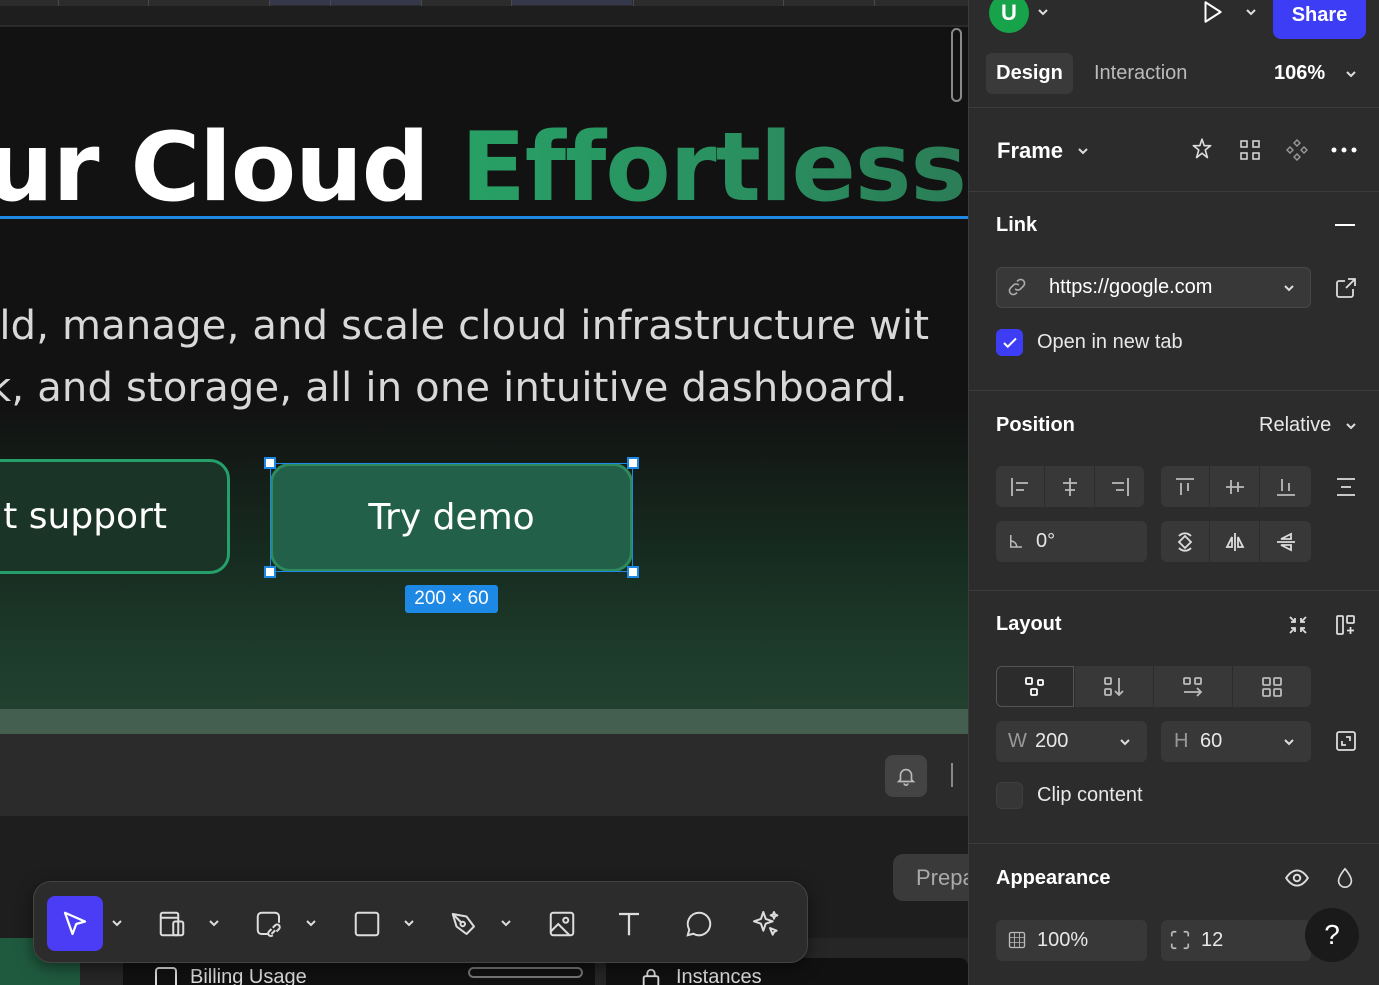 This screenshot has width=1379, height=985. What do you see at coordinates (1351, 74) in the screenshot?
I see `zoom-menu-chevron` at bounding box center [1351, 74].